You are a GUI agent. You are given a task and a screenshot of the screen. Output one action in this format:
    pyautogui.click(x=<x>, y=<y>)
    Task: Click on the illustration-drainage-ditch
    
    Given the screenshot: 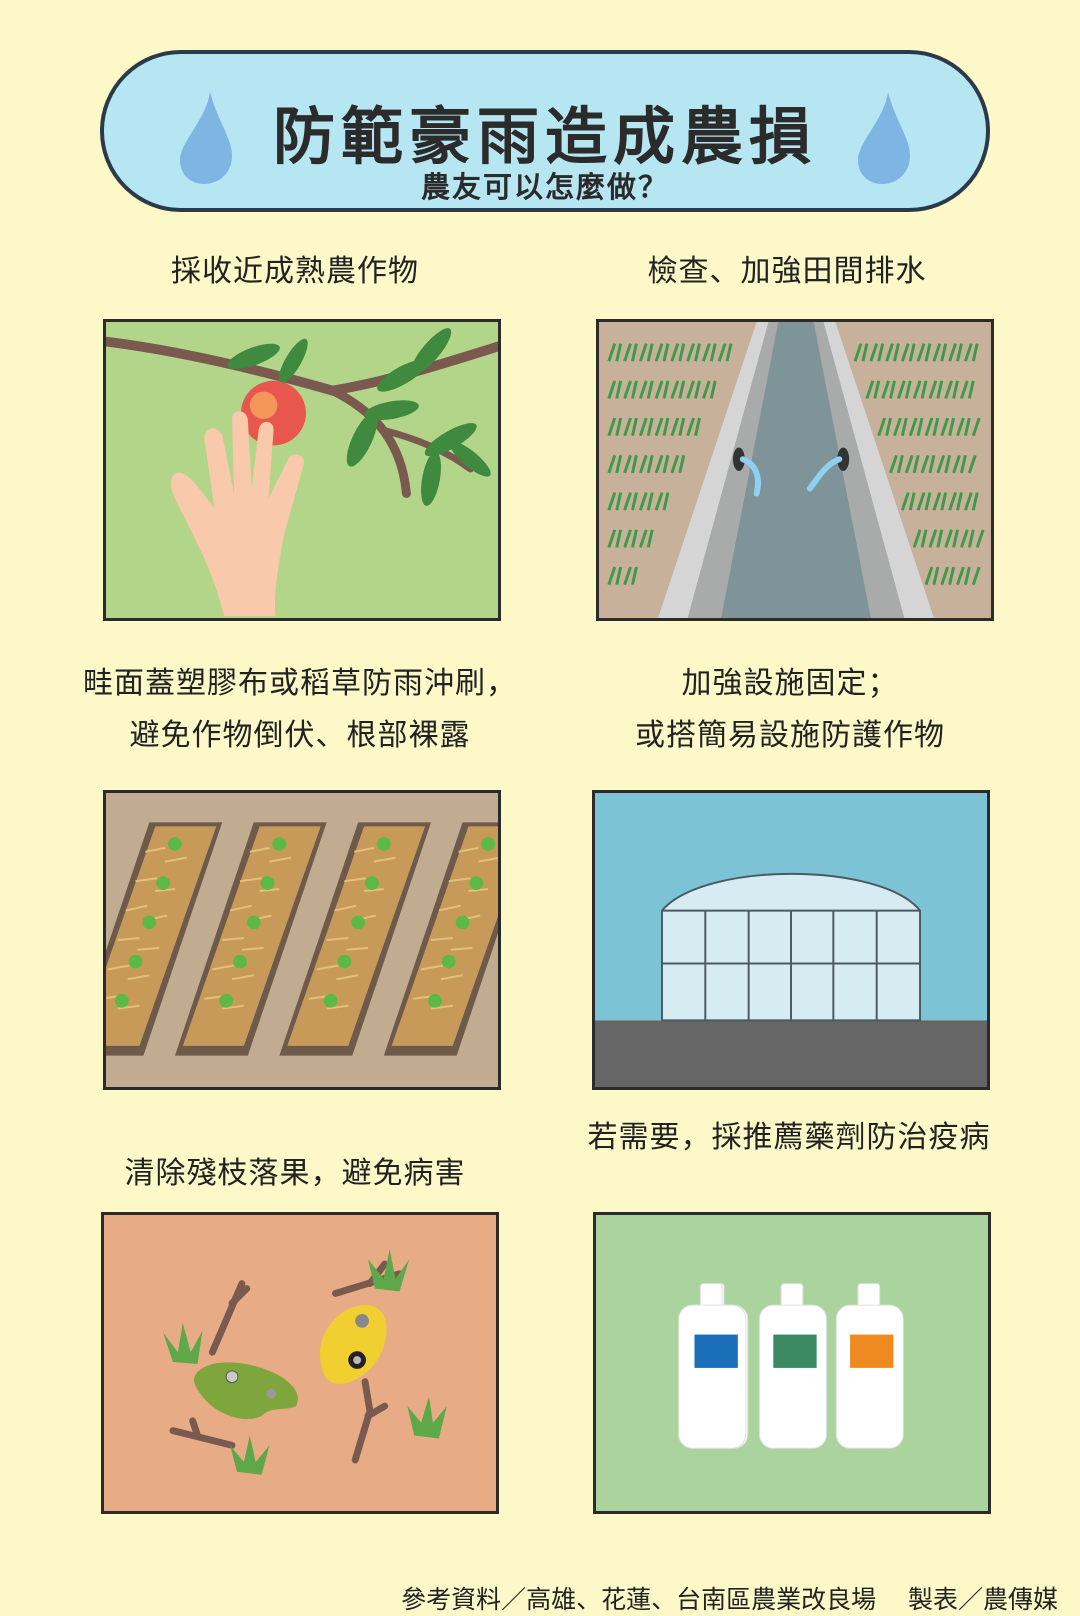 What is the action you would take?
    pyautogui.click(x=795, y=470)
    